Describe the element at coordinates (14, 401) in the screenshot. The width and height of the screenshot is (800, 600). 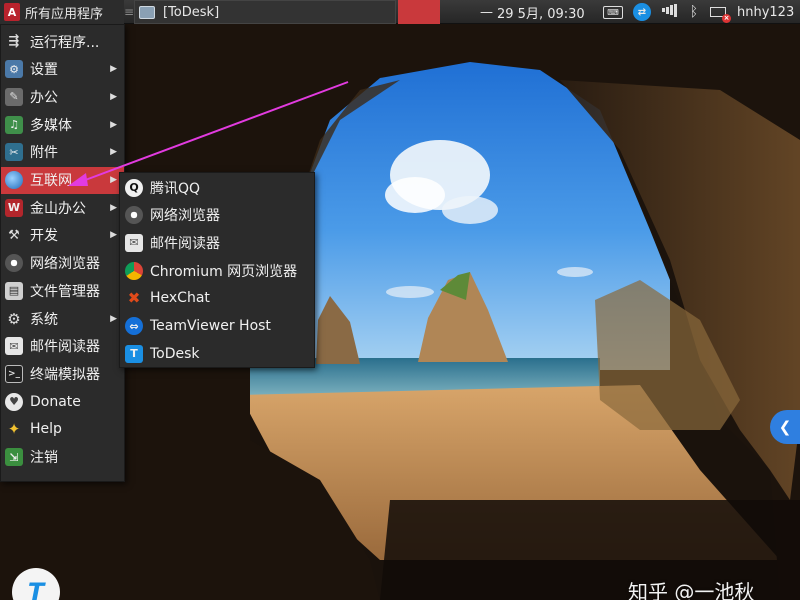
I see `donate-icon: ♥` at that location.